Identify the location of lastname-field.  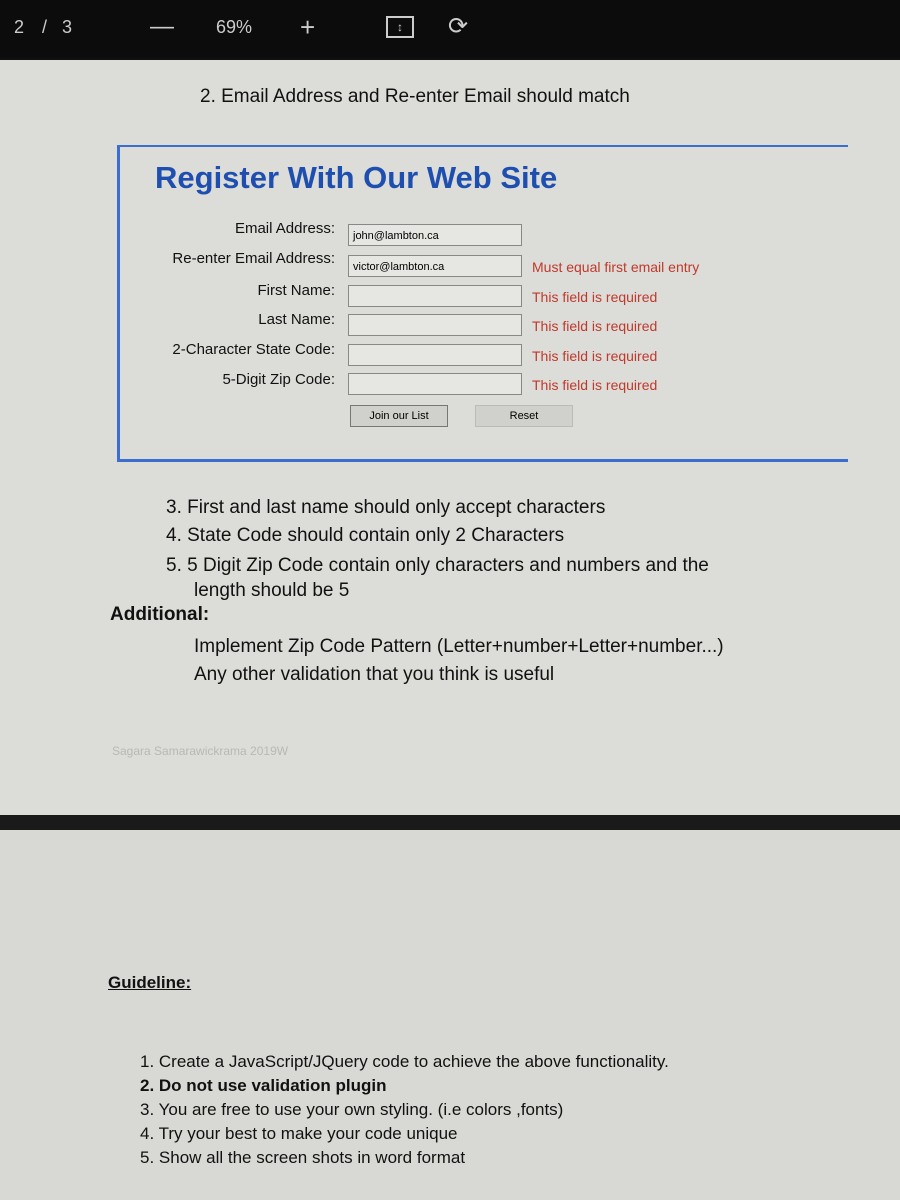
(435, 325).